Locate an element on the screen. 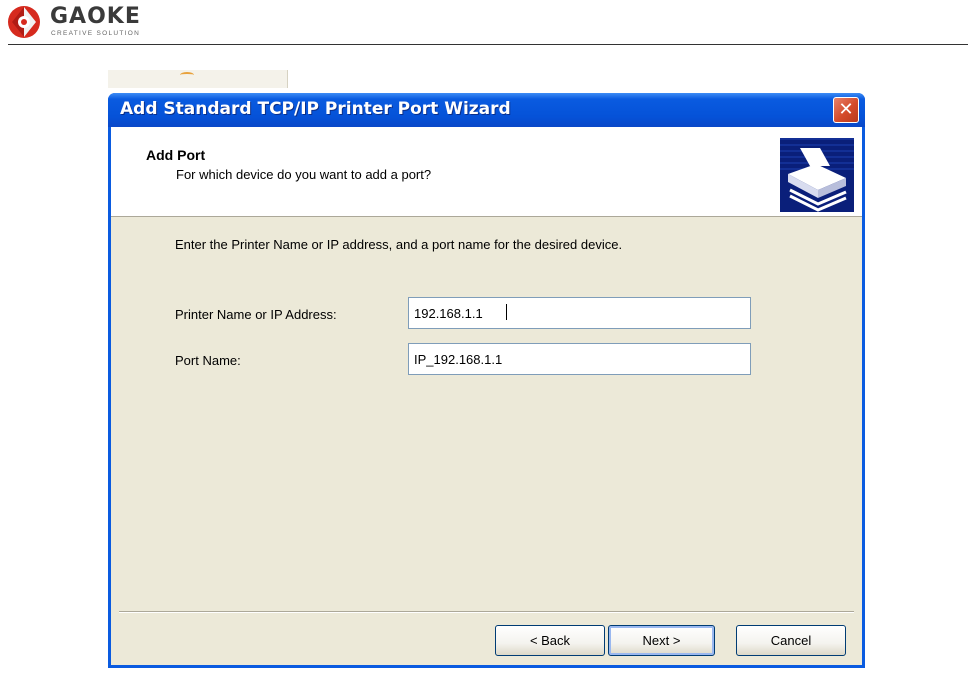  banner-title: Add Port is located at coordinates (176, 155).